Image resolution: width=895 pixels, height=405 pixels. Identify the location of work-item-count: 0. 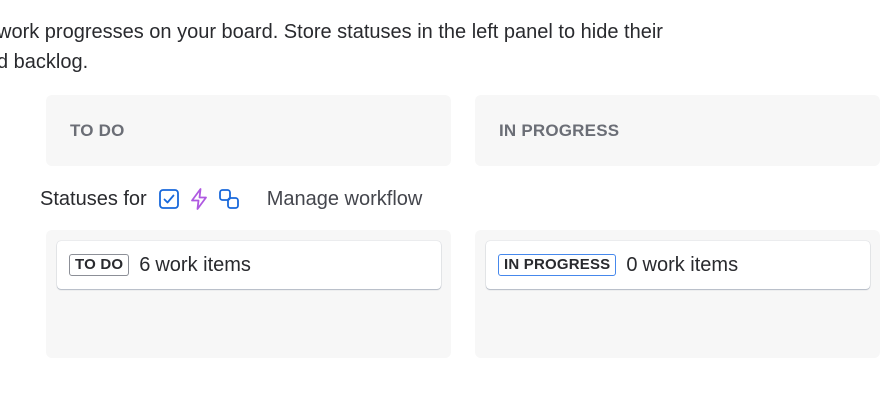
(632, 264).